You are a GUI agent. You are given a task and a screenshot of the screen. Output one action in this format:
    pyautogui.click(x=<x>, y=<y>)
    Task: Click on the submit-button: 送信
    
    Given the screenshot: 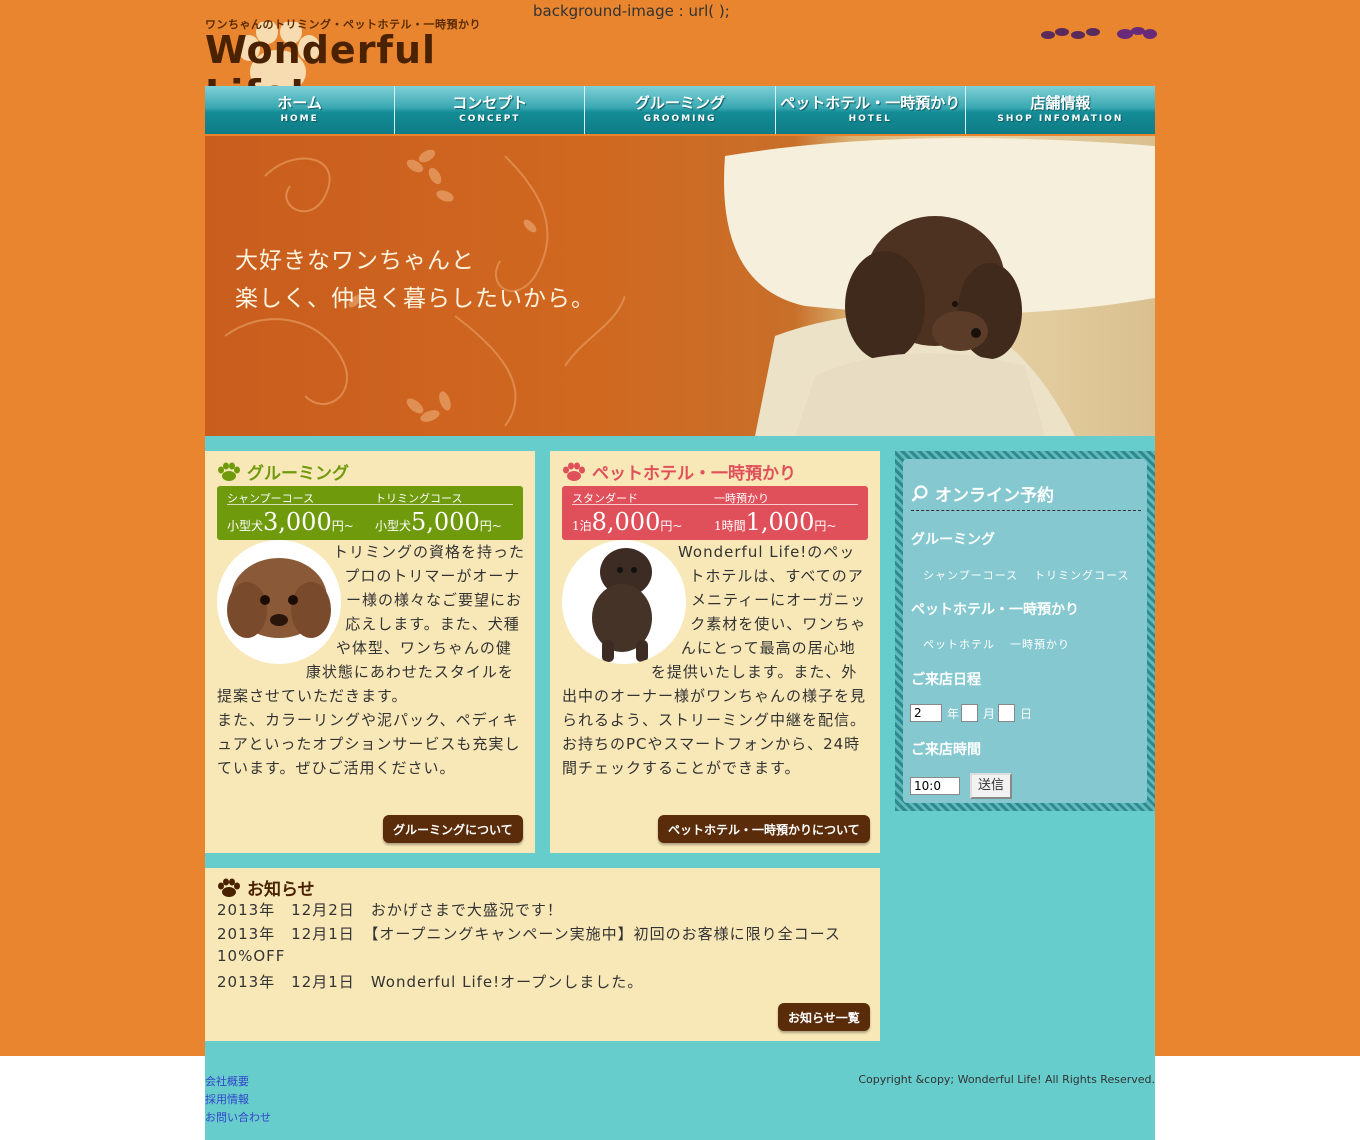 What is the action you would take?
    pyautogui.click(x=991, y=786)
    